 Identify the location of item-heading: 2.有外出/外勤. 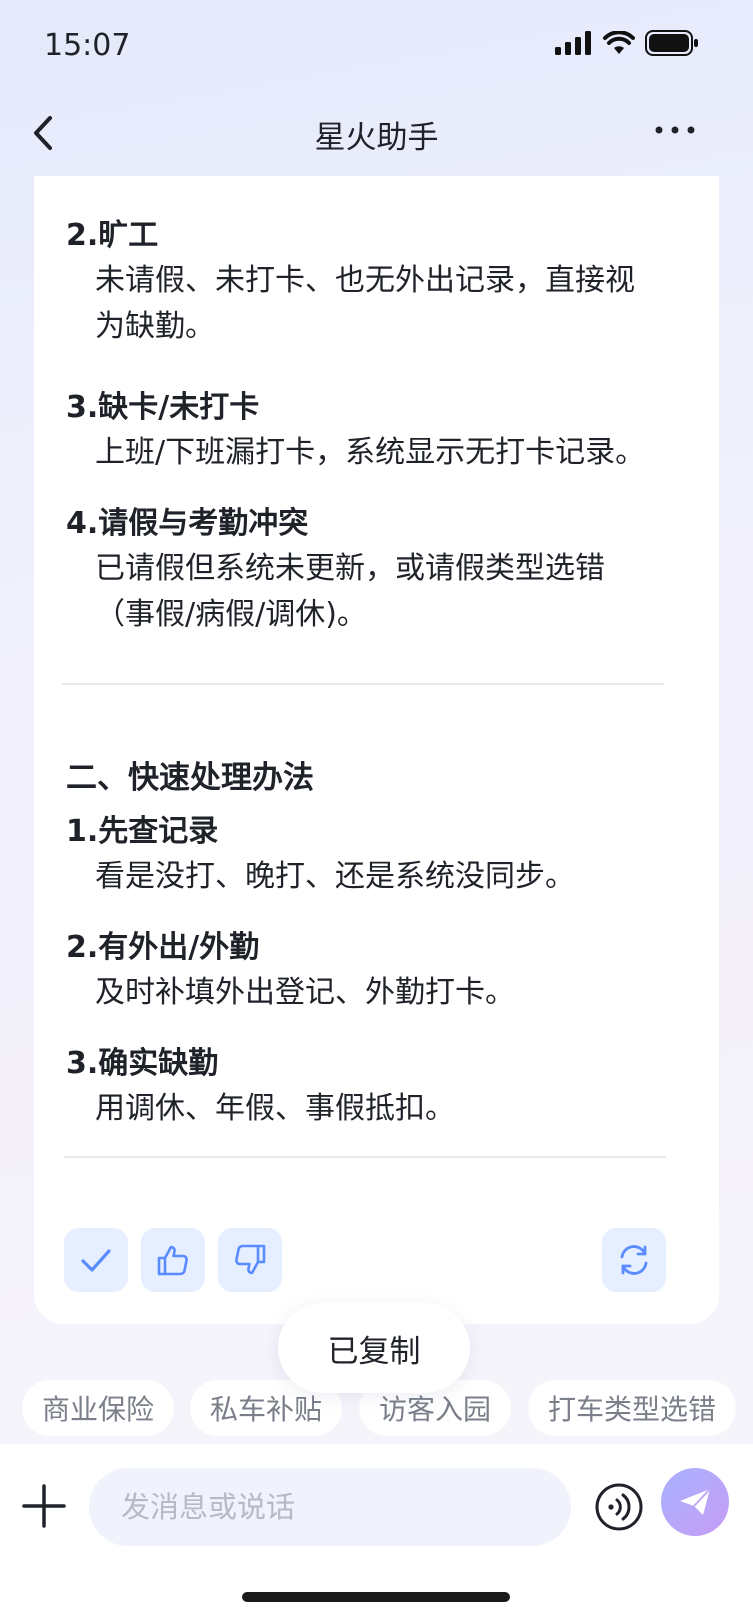
(163, 947).